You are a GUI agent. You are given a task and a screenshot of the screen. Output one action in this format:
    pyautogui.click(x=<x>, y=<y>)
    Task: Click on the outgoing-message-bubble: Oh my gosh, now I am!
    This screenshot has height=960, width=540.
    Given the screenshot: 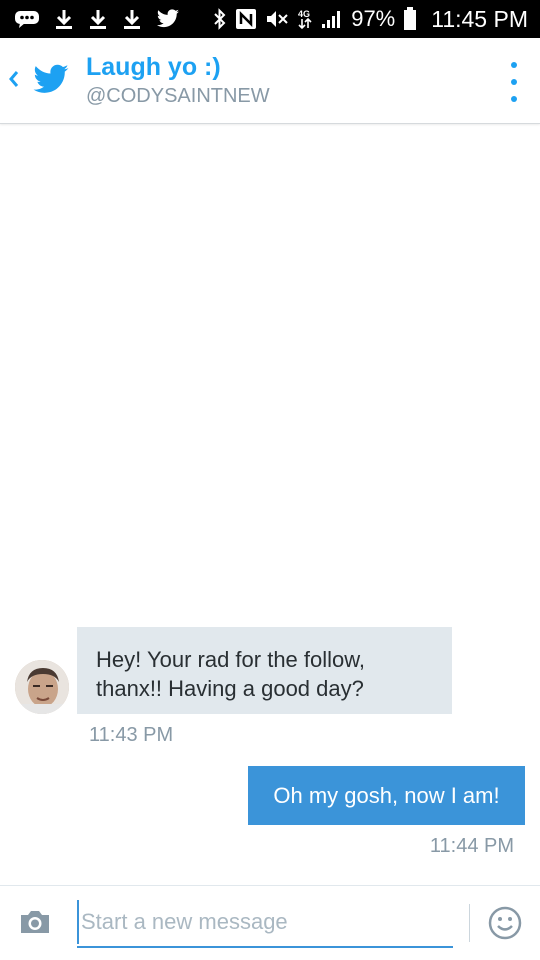 What is the action you would take?
    pyautogui.click(x=386, y=795)
    